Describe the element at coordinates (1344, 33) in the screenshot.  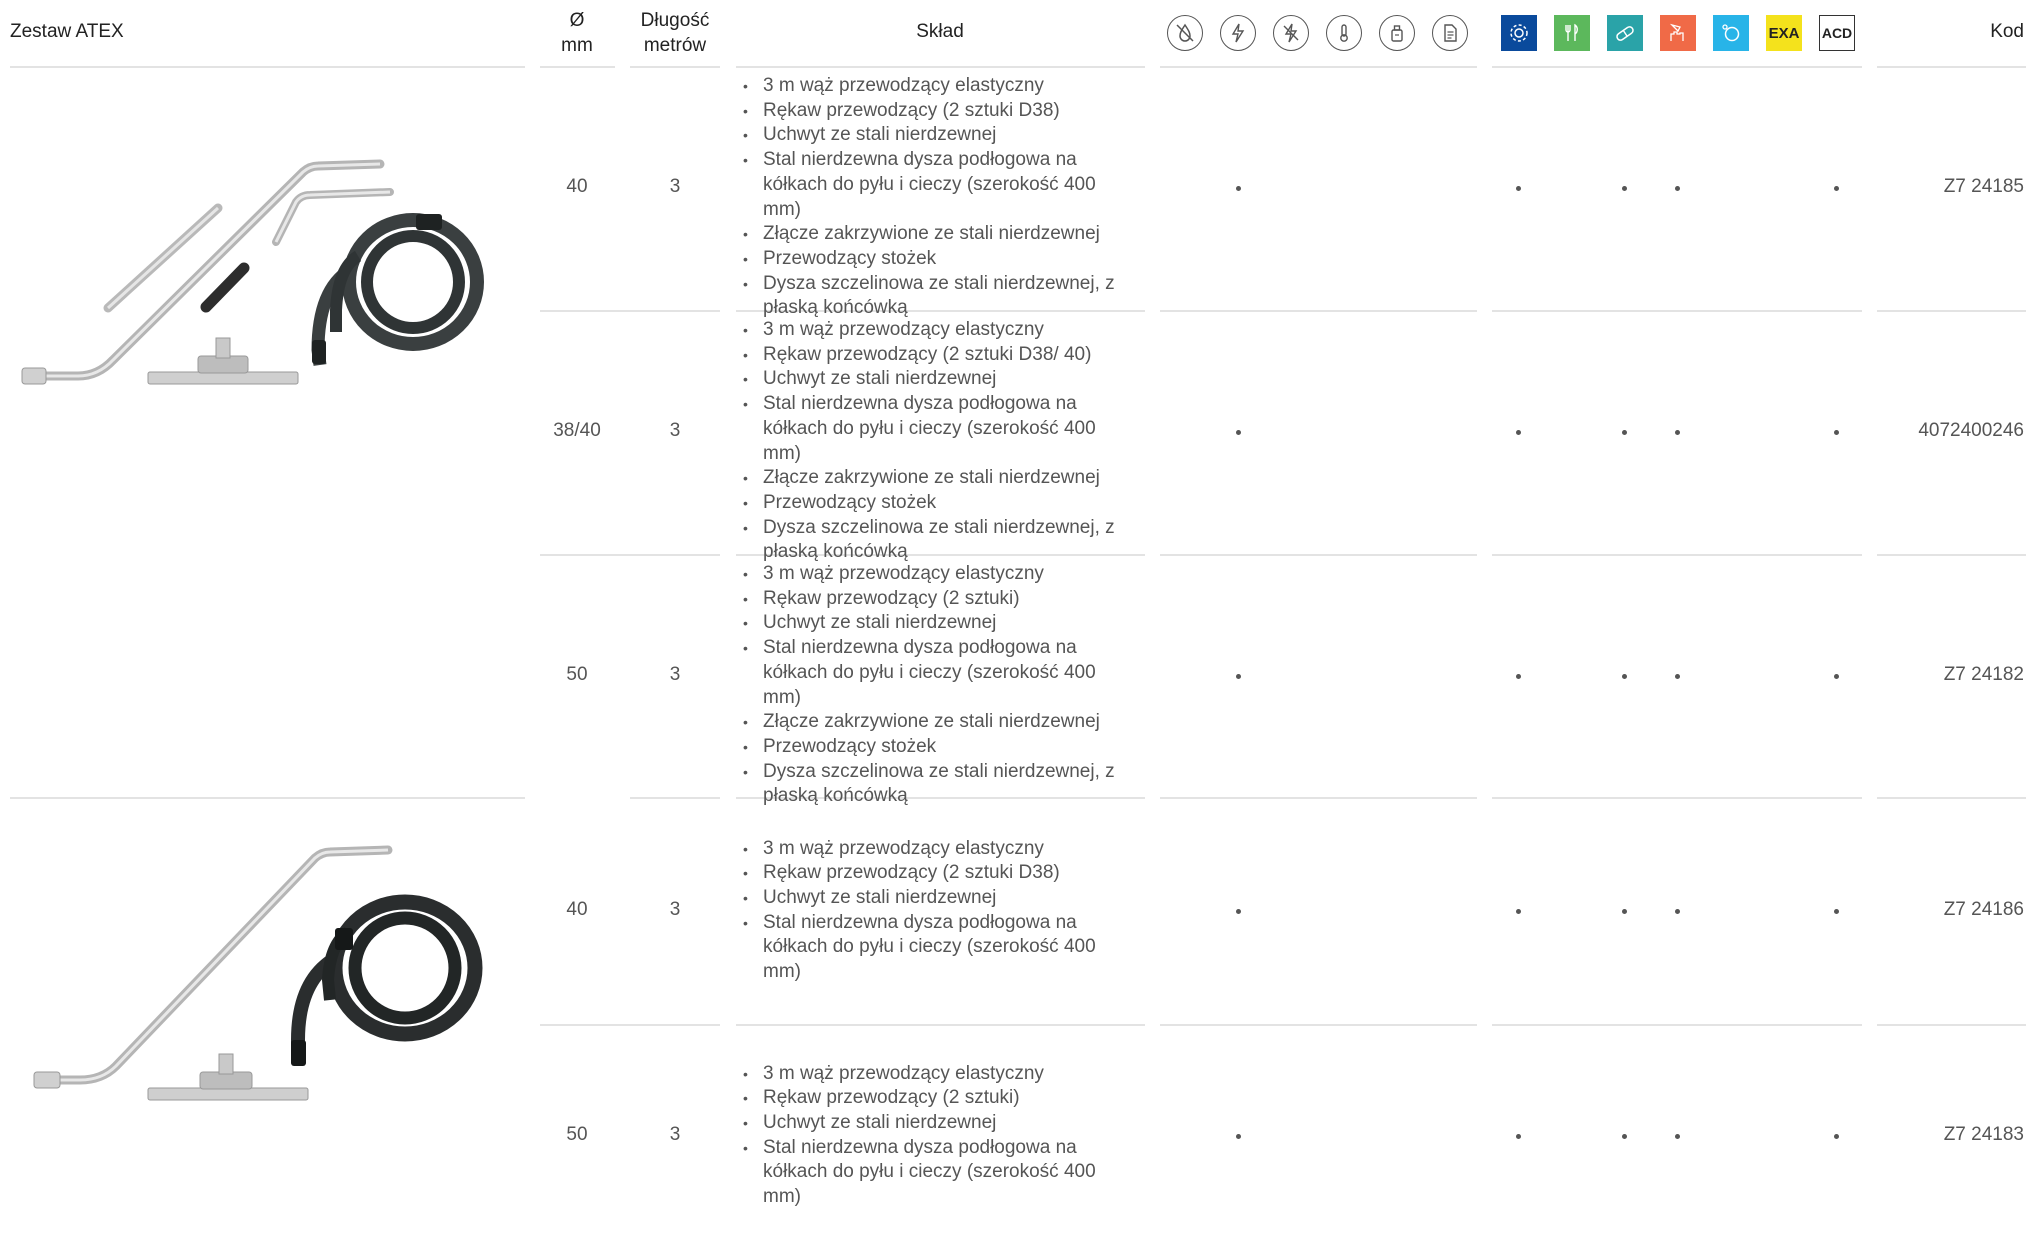
I see `thermometer-icon` at that location.